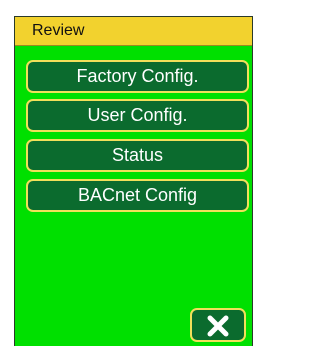 This screenshot has height=346, width=320. I want to click on bacnet-config-button: BACnet Config, so click(137, 195).